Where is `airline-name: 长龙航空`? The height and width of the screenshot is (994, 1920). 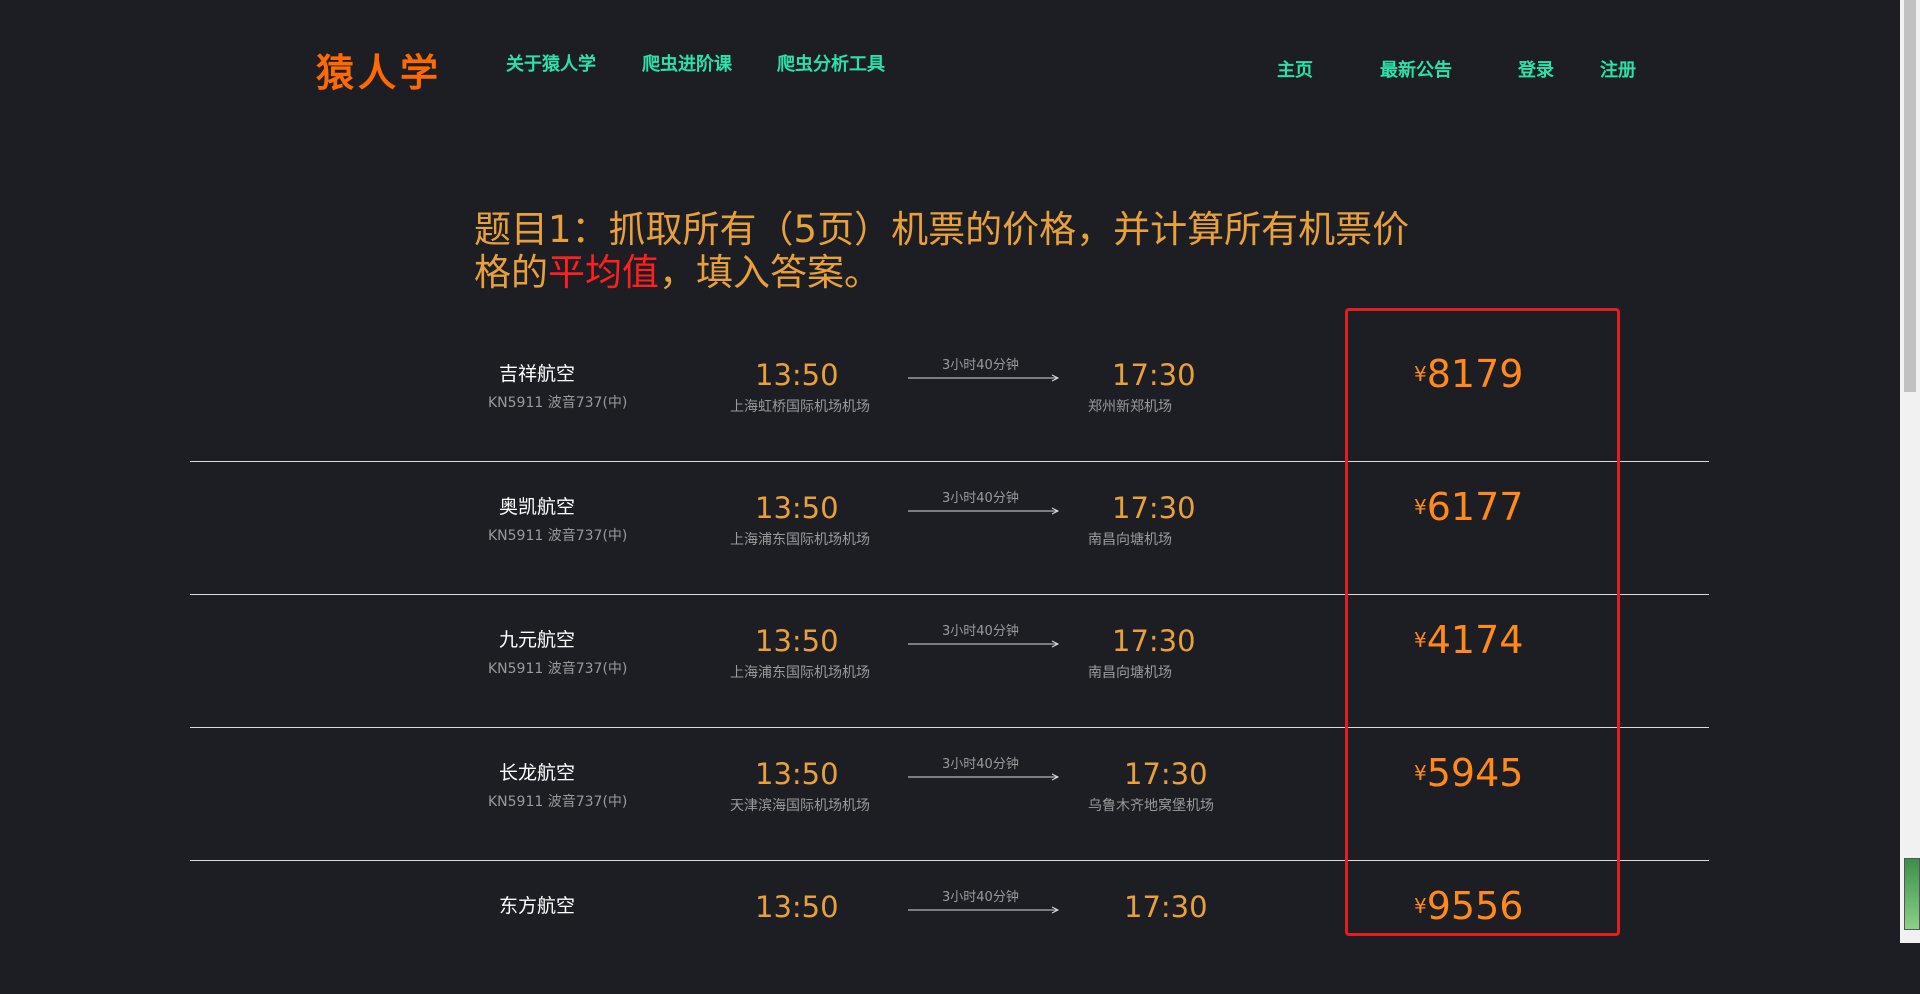 airline-name: 长龙航空 is located at coordinates (537, 773).